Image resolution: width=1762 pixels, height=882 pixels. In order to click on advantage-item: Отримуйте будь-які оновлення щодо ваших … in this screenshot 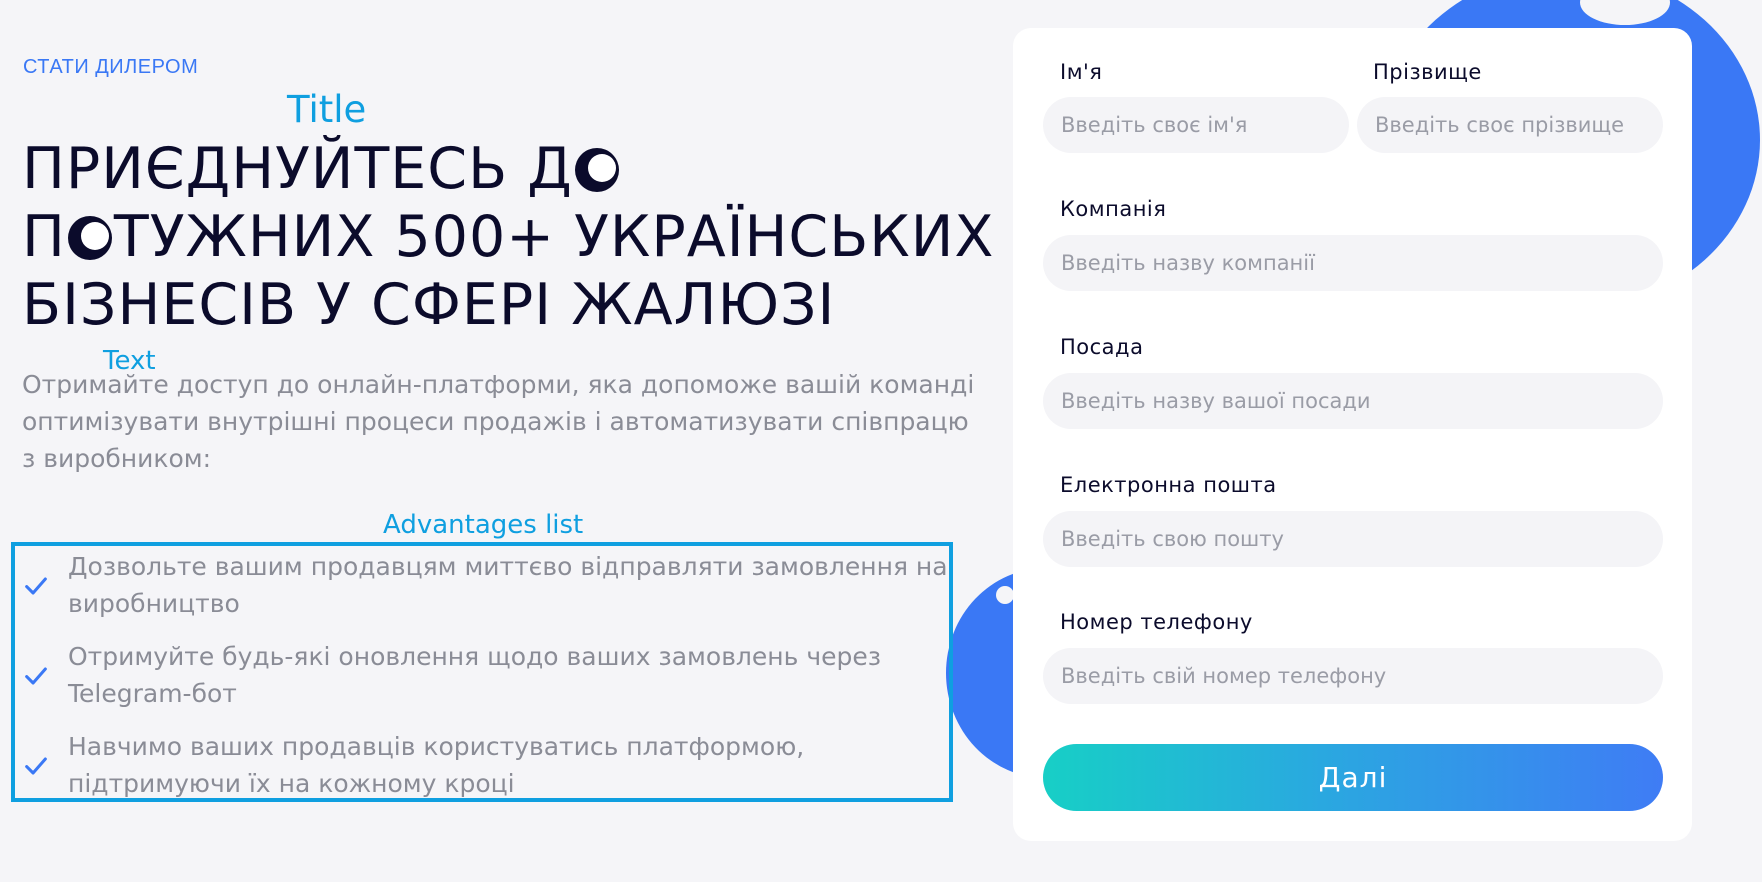, I will do `click(485, 683)`.